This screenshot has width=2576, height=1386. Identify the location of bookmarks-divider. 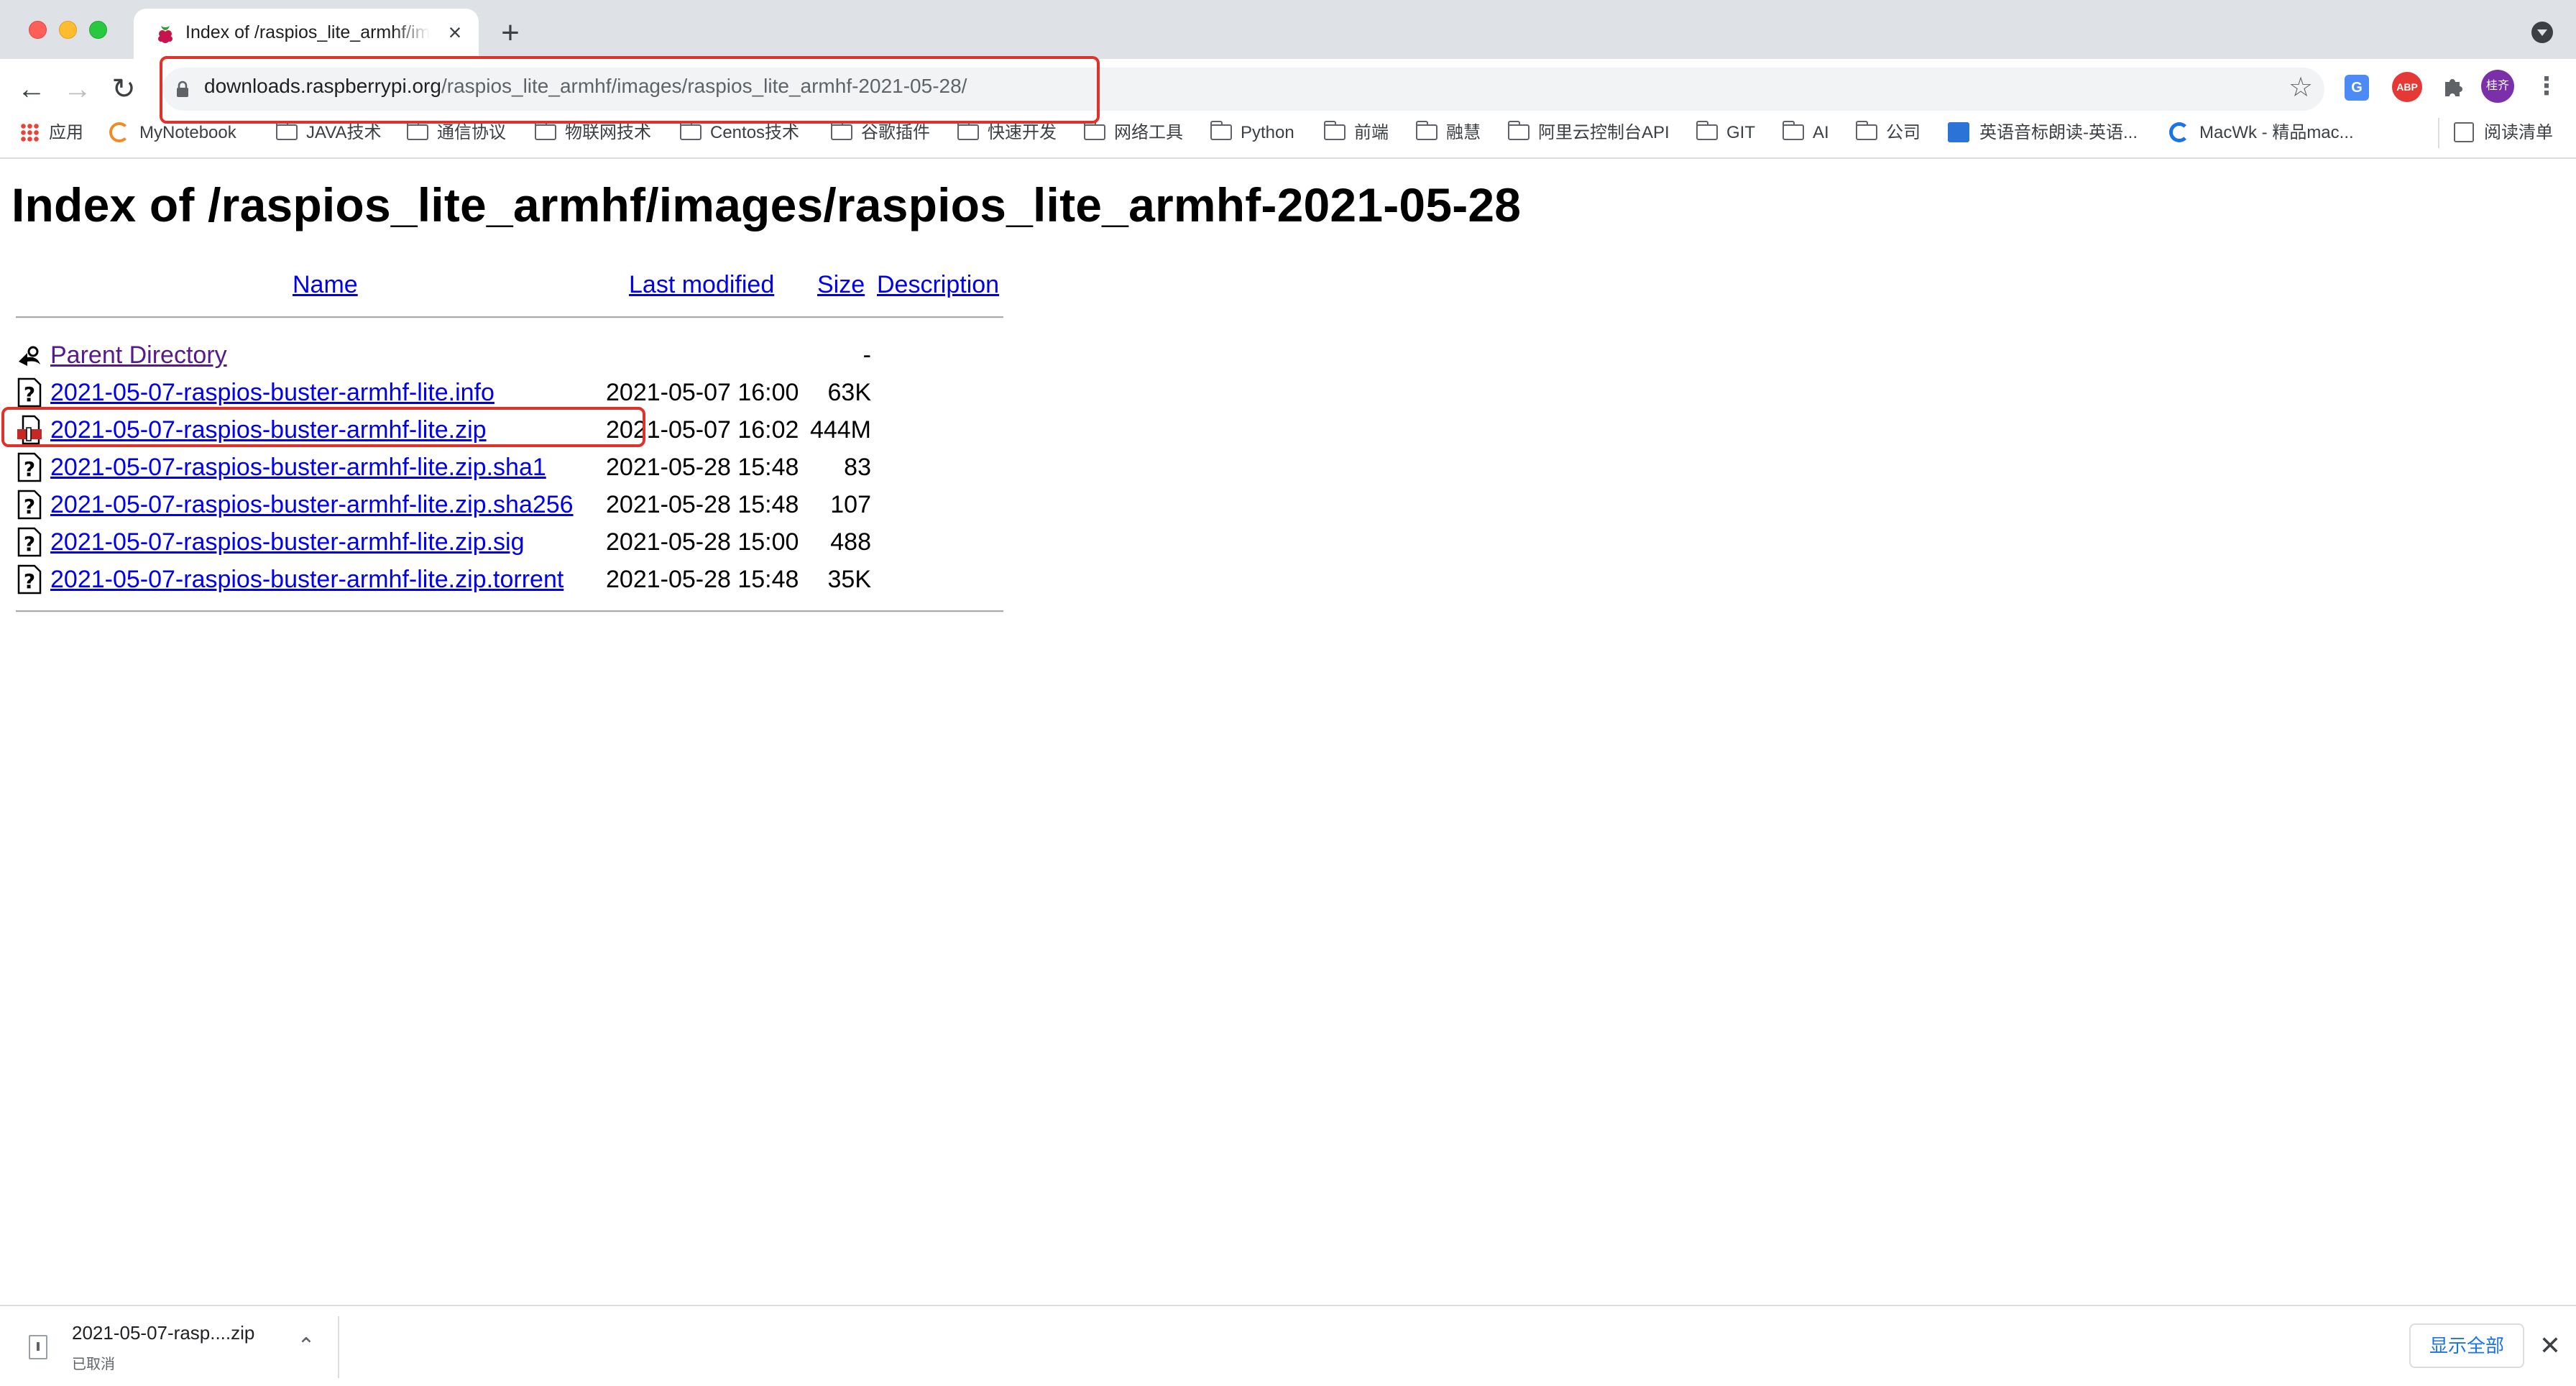
(2438, 133).